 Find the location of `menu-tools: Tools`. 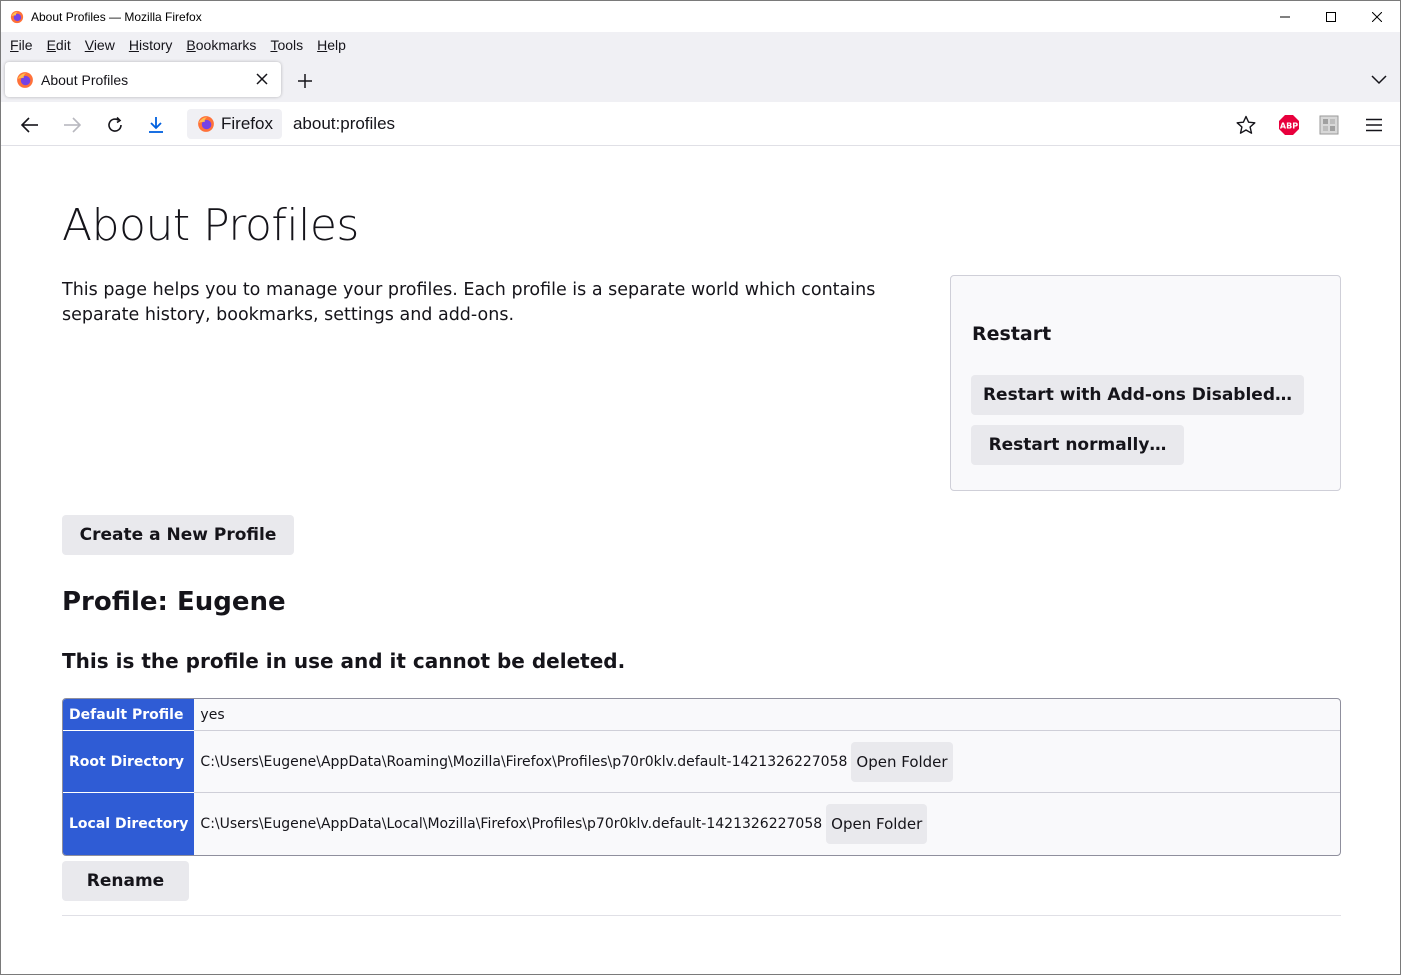

menu-tools: Tools is located at coordinates (286, 45).